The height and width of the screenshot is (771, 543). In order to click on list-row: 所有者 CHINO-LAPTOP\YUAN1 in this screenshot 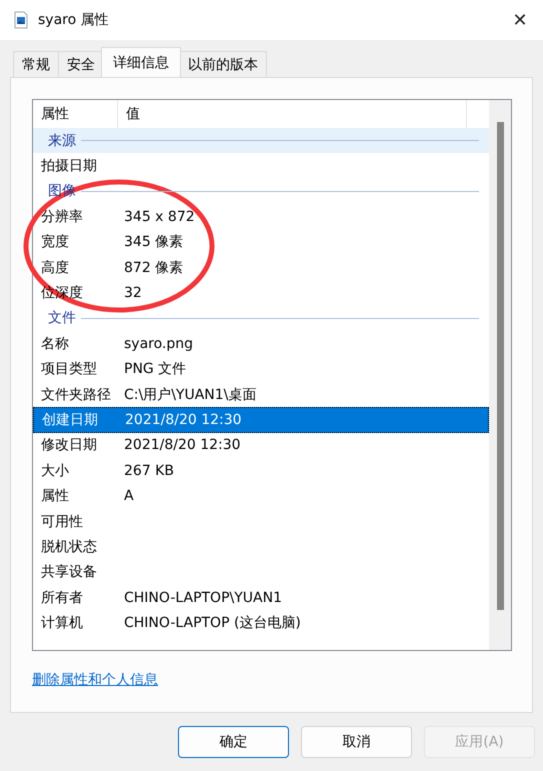, I will do `click(261, 597)`.